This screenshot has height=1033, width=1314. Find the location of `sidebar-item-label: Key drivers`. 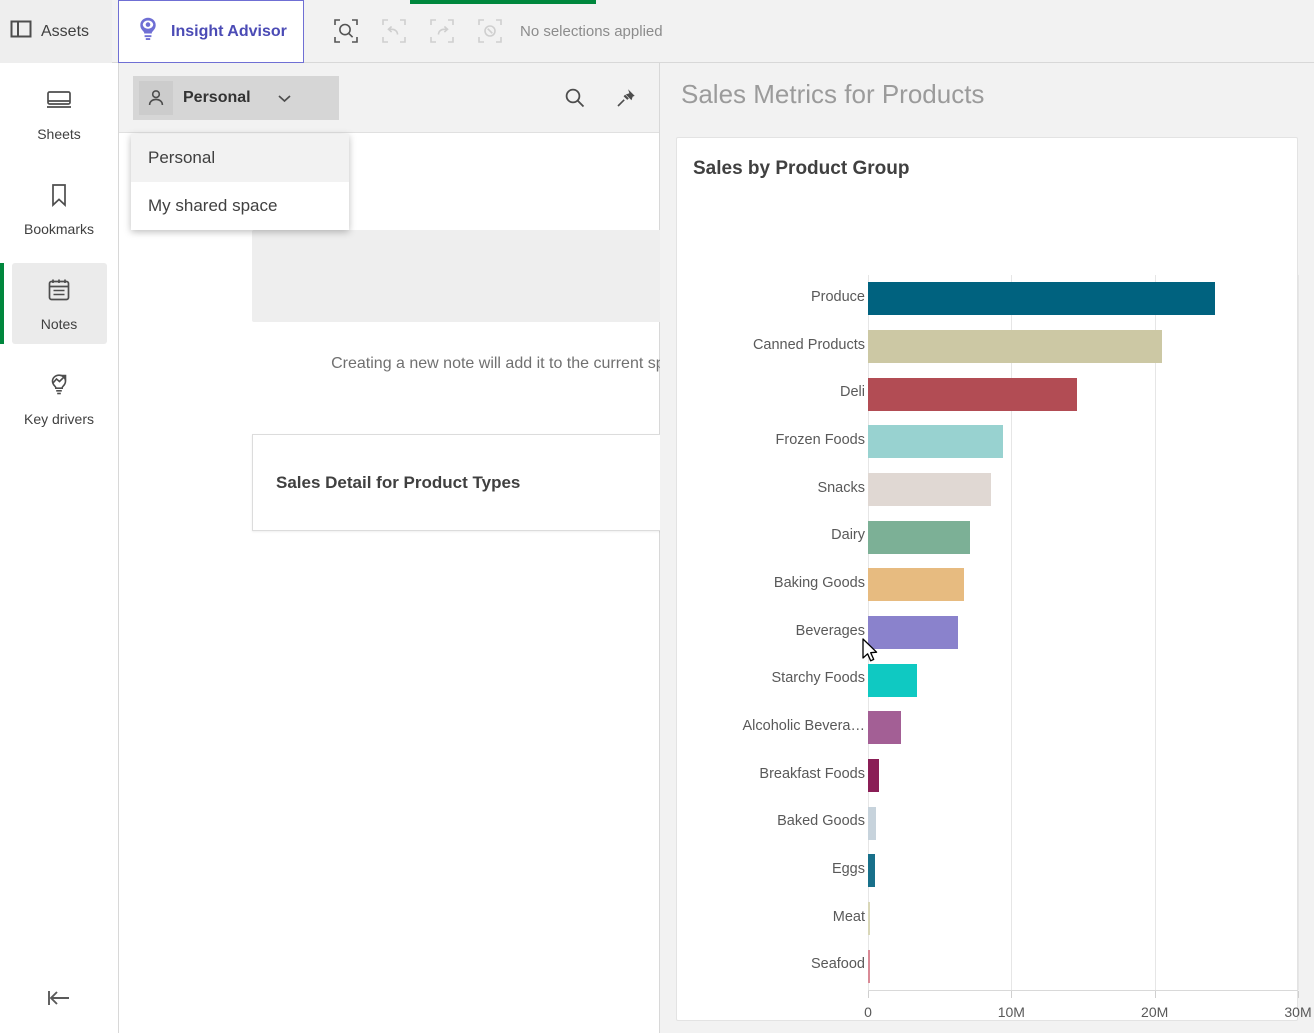

sidebar-item-label: Key drivers is located at coordinates (59, 419).